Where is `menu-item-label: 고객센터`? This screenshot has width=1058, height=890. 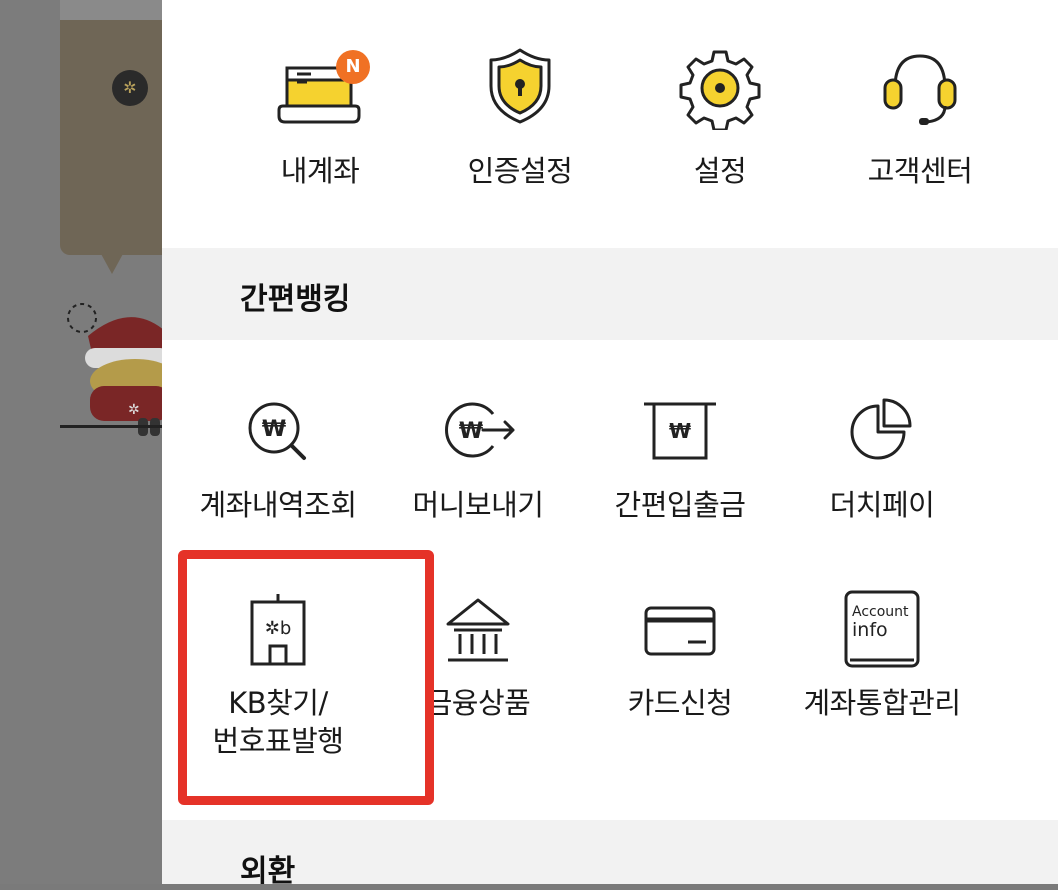 menu-item-label: 고객센터 is located at coordinates (920, 171).